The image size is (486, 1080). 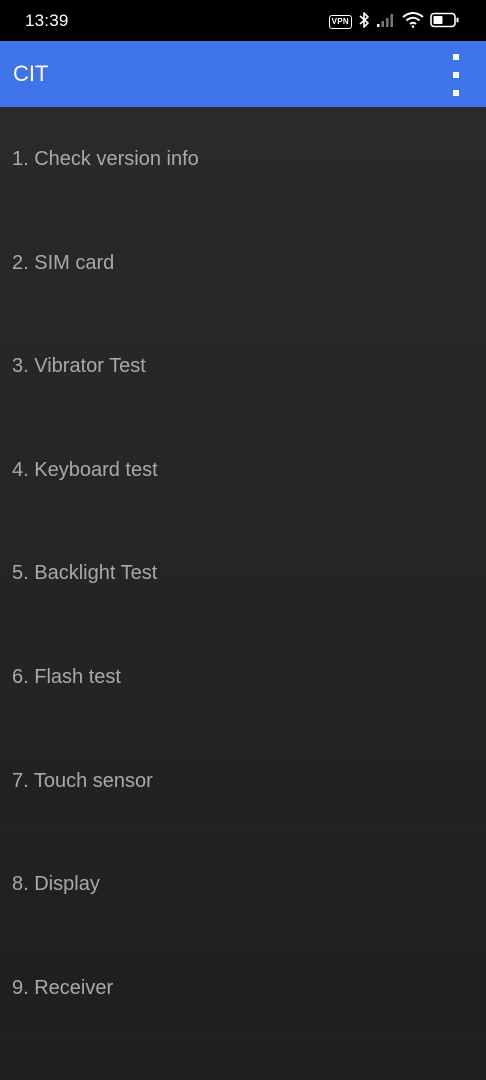 I want to click on list-item: 5. Backlight Test, so click(x=243, y=573).